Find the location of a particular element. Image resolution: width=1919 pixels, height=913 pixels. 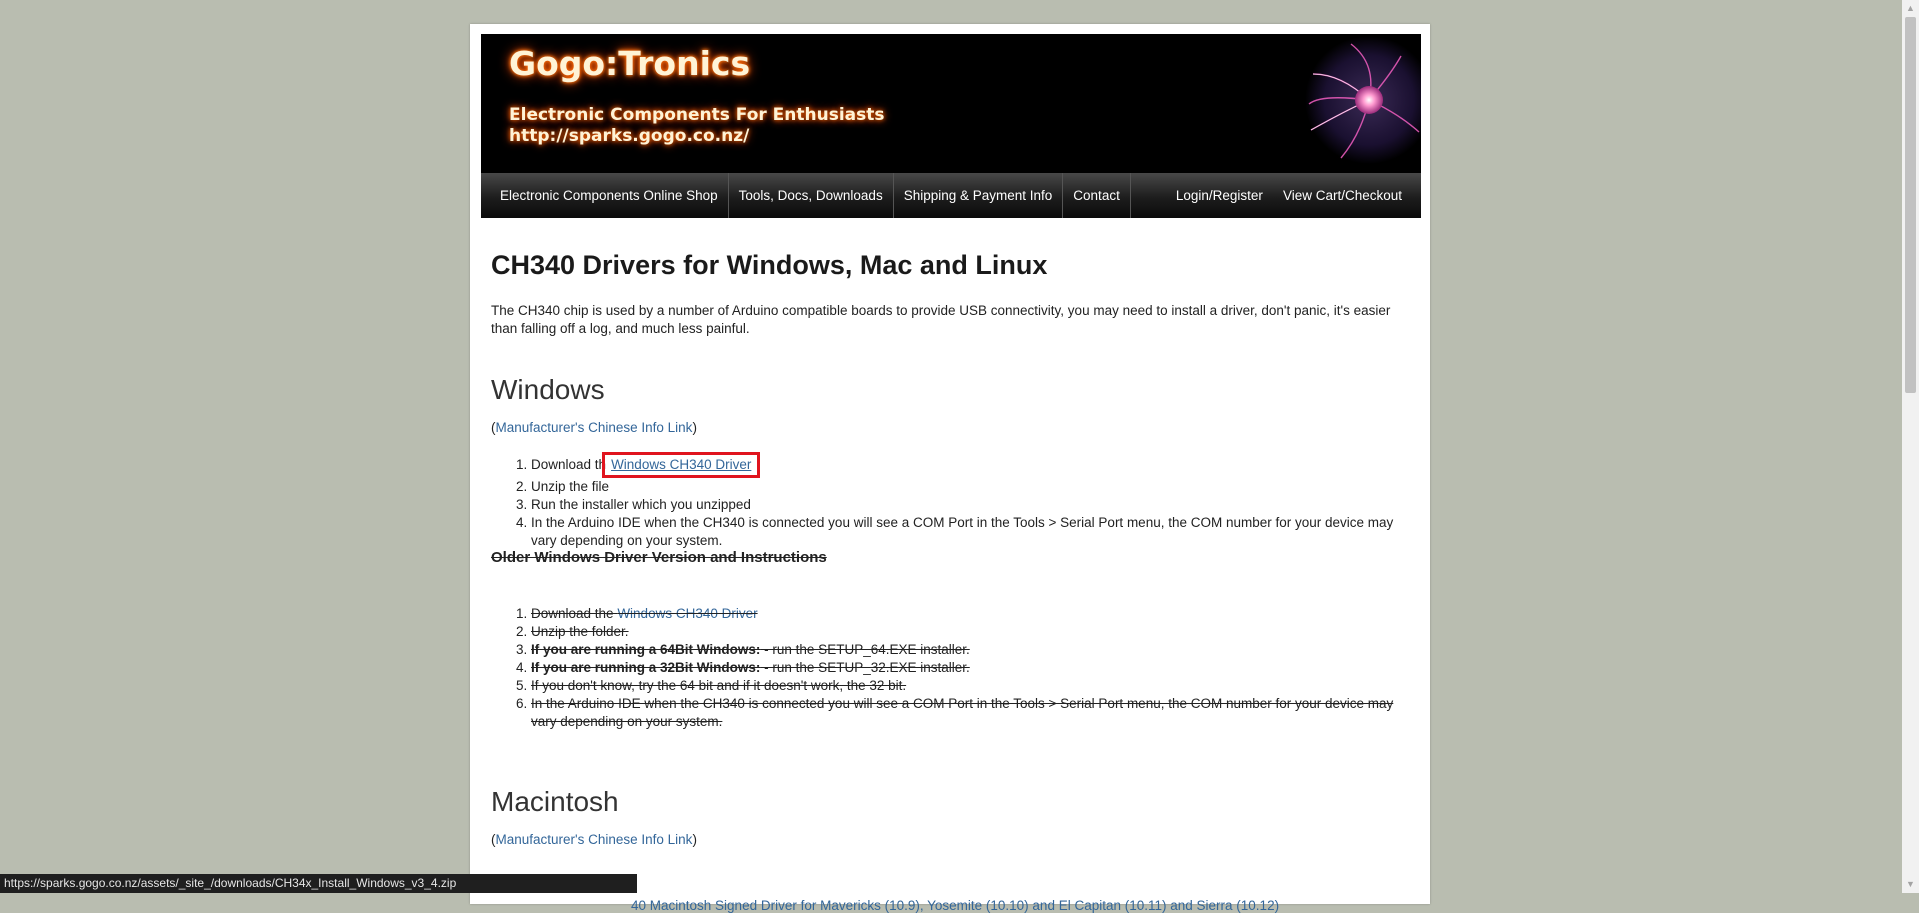

macintosh-heading: Macintosh is located at coordinates (555, 801).